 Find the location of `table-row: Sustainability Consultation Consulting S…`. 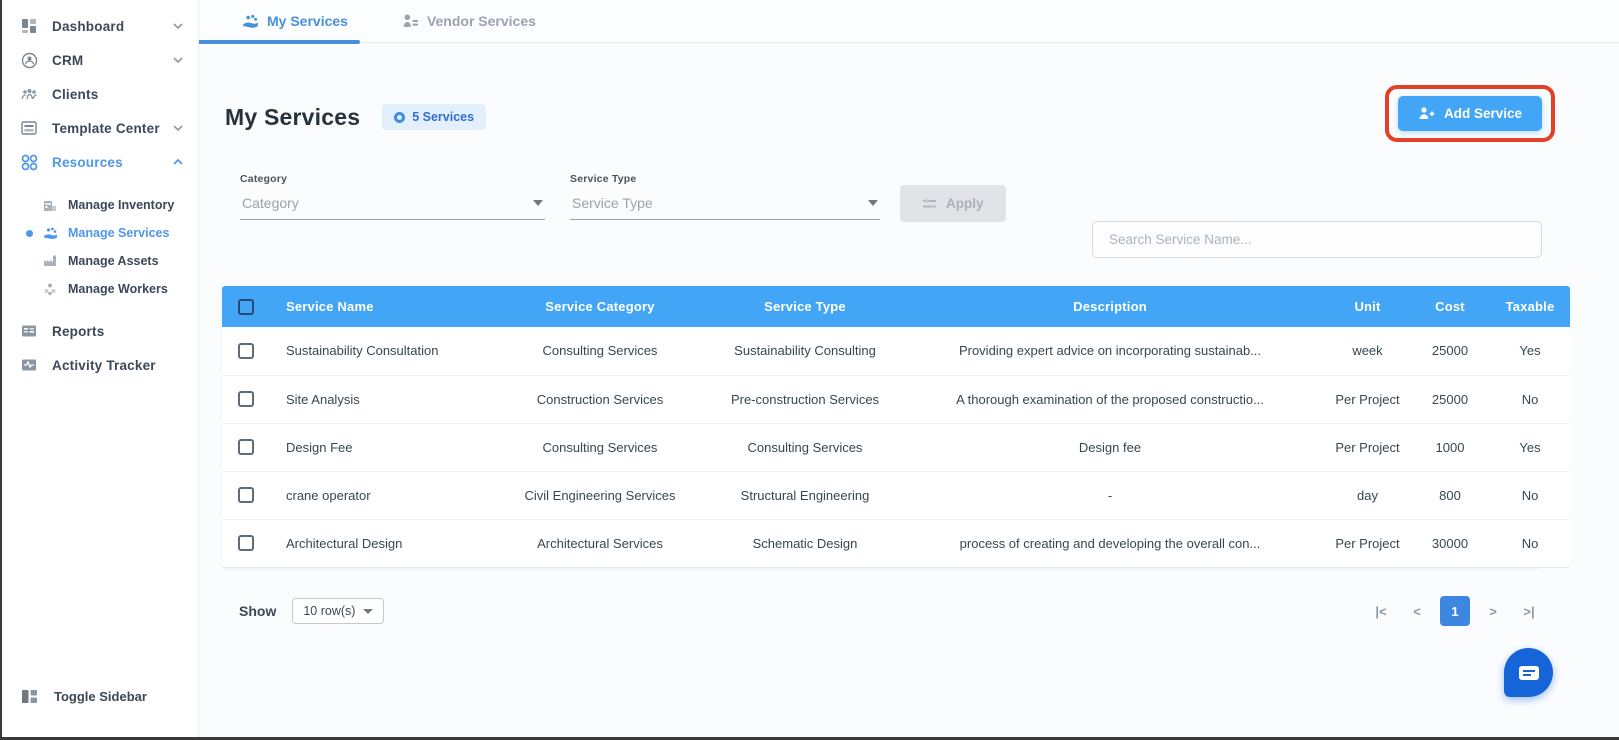

table-row: Sustainability Consultation Consulting S… is located at coordinates (896, 351).